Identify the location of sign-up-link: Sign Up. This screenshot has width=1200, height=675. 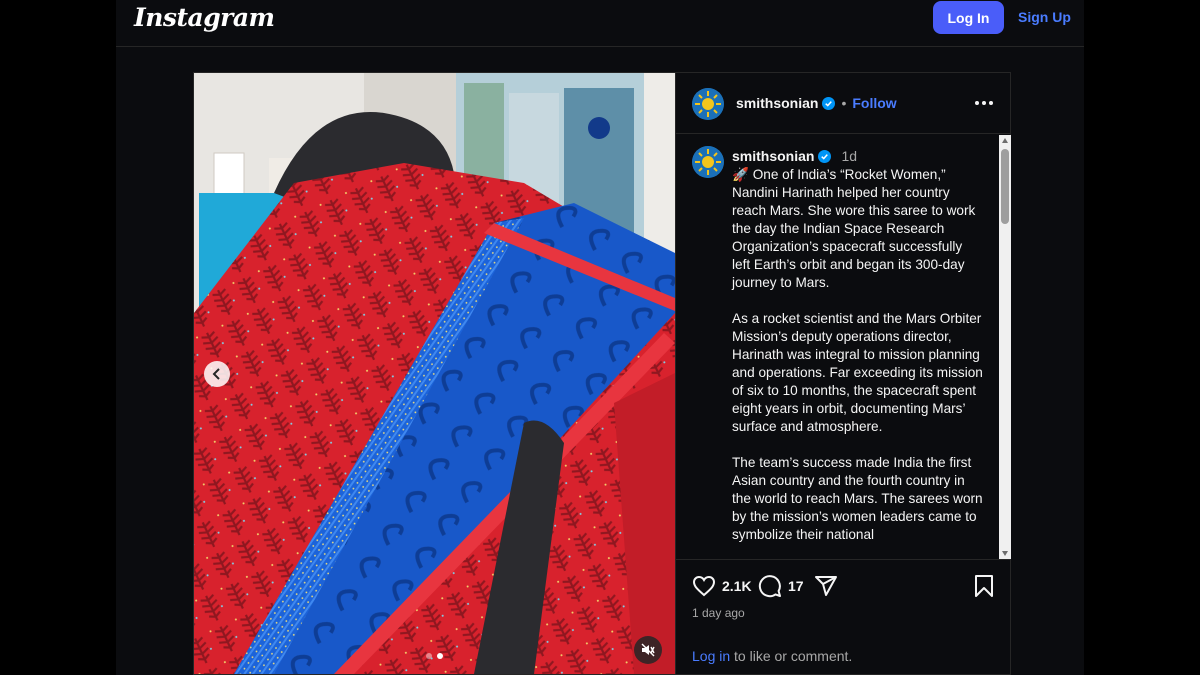
(1044, 17).